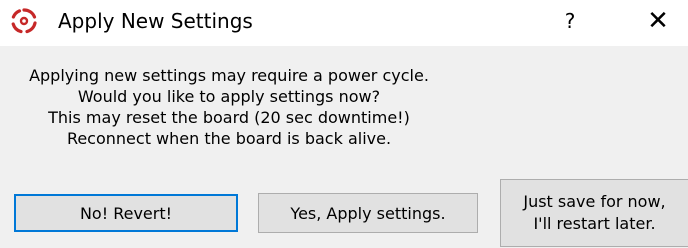  Describe the element at coordinates (570, 21) in the screenshot. I see `help-button: ?` at that location.